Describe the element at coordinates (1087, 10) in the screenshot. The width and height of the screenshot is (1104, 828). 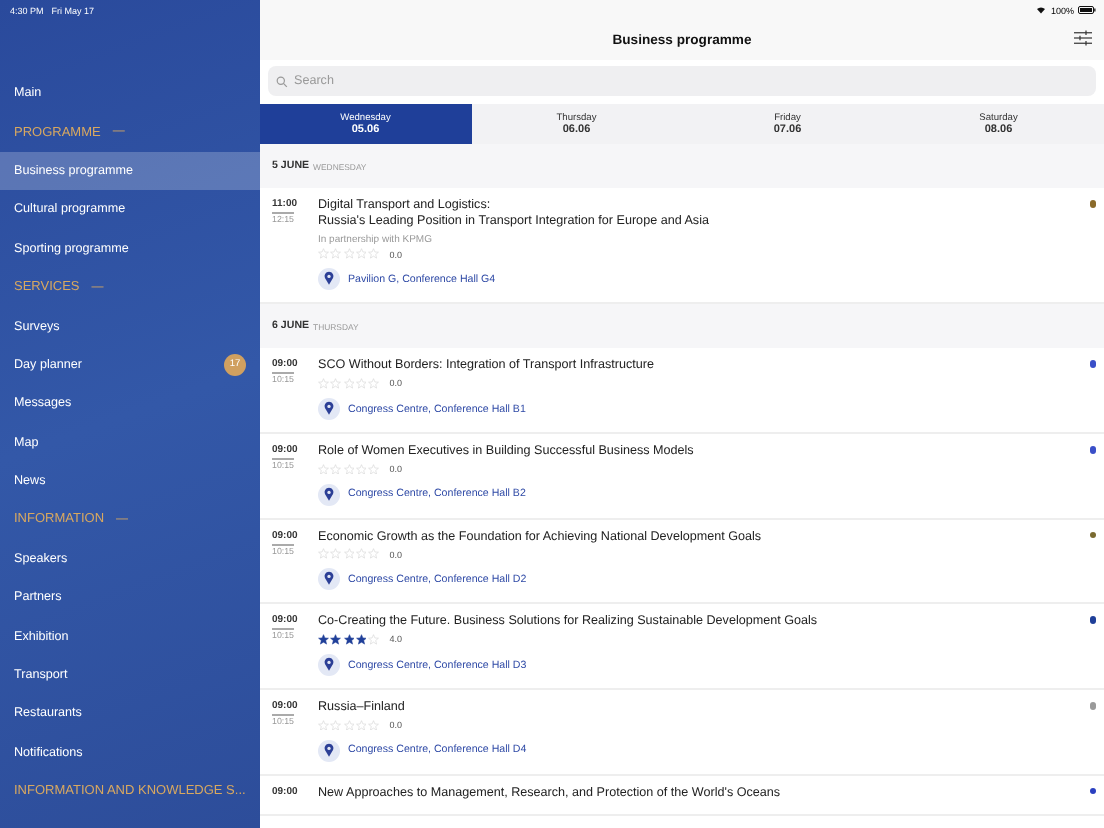
I see `battery-icon` at that location.